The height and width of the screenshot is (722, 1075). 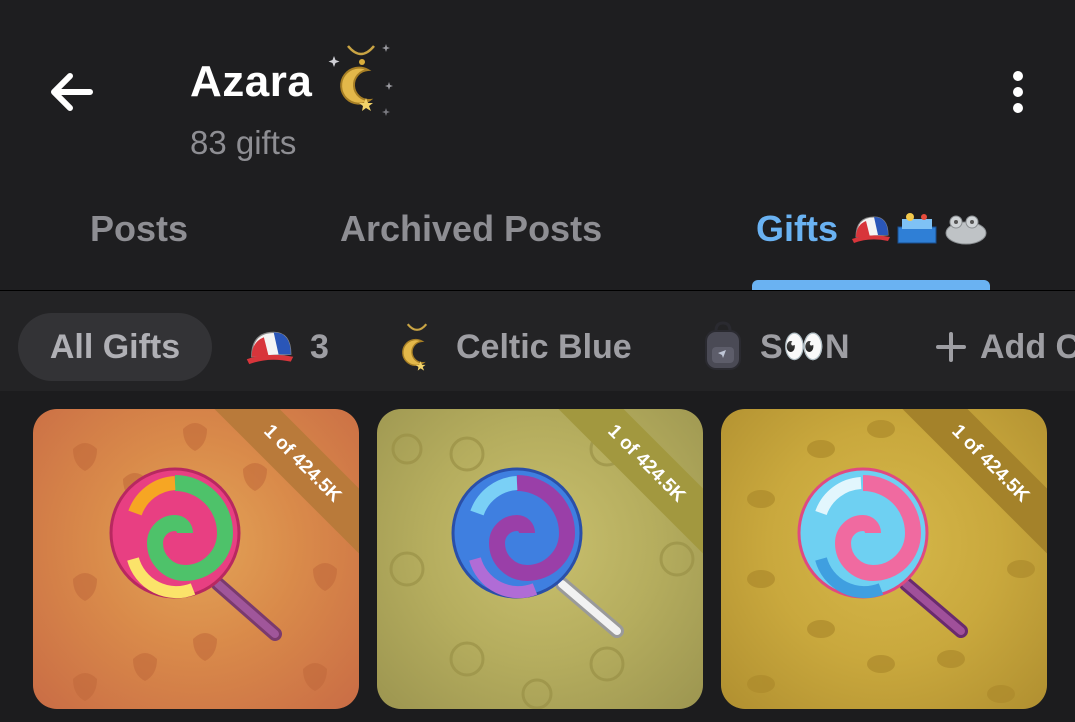 I want to click on add-collection-button: Add C, so click(x=1005, y=347).